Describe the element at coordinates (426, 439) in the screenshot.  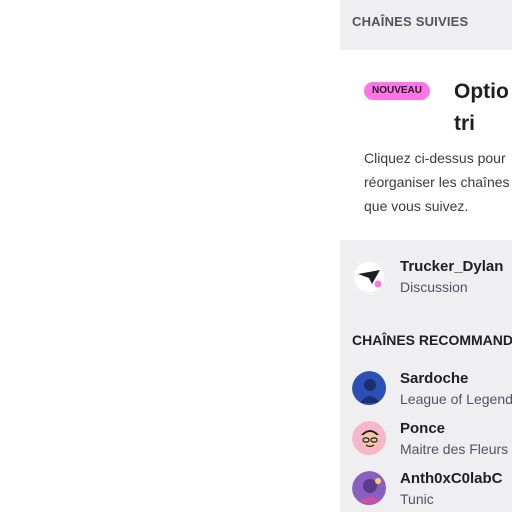
I see `recommended-channel-item: Ponce Maitre des Fleurs` at that location.